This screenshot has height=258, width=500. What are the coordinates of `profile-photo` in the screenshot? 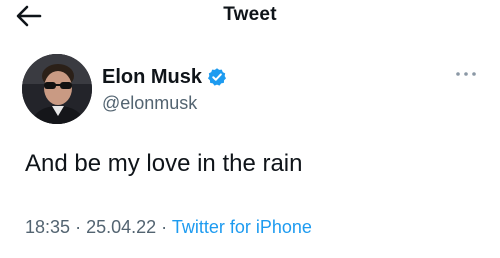 It's located at (57, 89).